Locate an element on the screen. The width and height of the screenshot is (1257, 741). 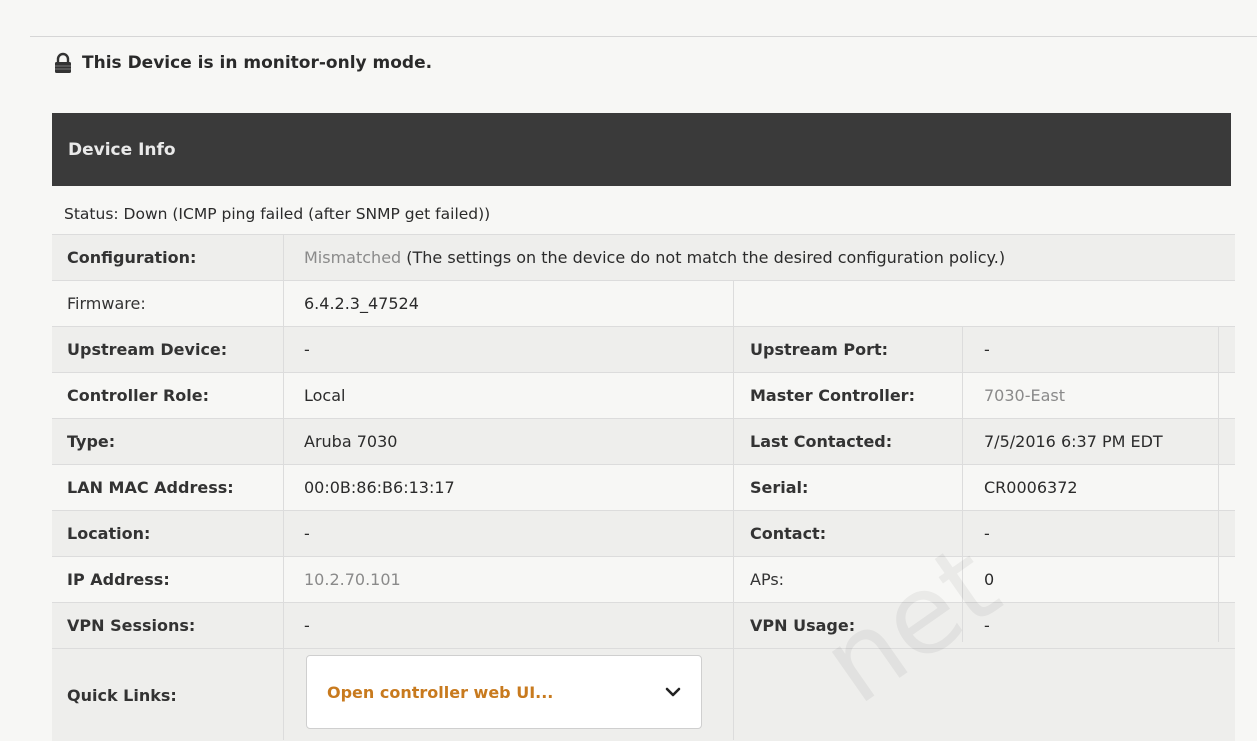
ip-address-label: IP Address: is located at coordinates (118, 579).